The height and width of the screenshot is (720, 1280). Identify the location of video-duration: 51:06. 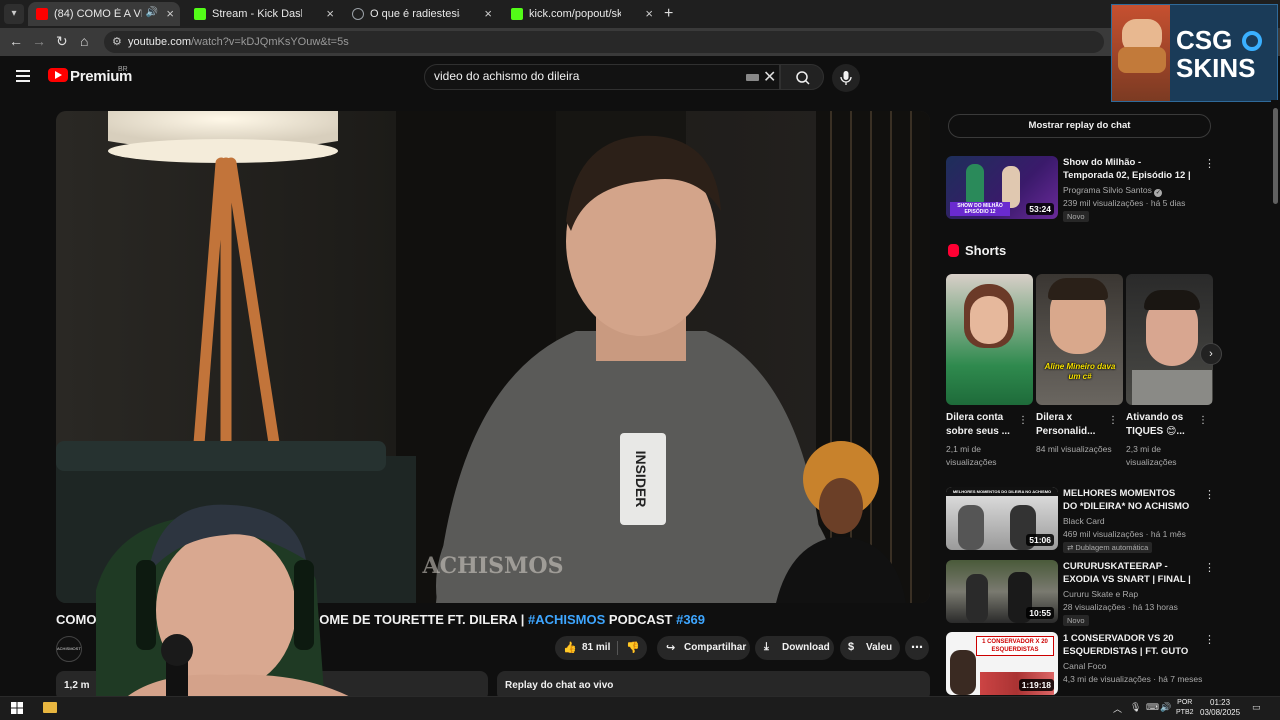
(1040, 540).